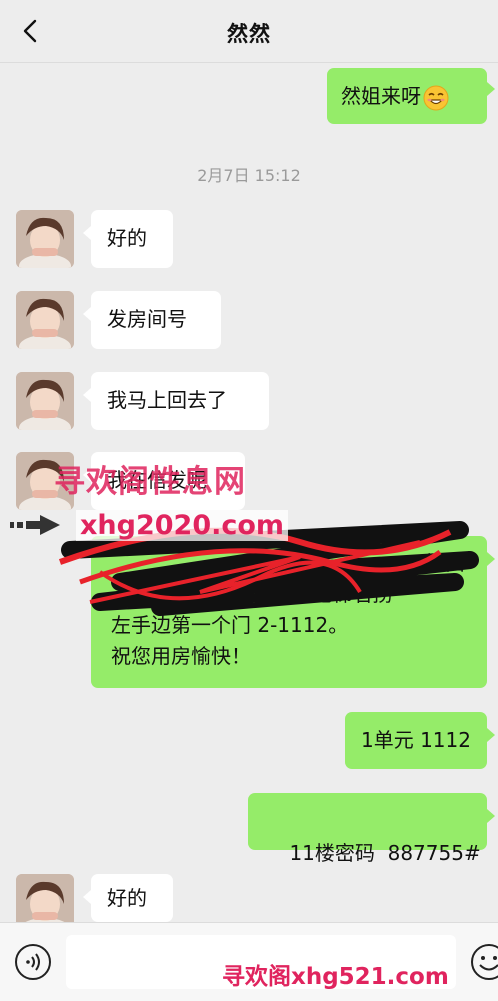 Image resolution: width=498 pixels, height=1001 pixels. What do you see at coordinates (167, 400) in the screenshot?
I see `message-text: 我马上回去了` at bounding box center [167, 400].